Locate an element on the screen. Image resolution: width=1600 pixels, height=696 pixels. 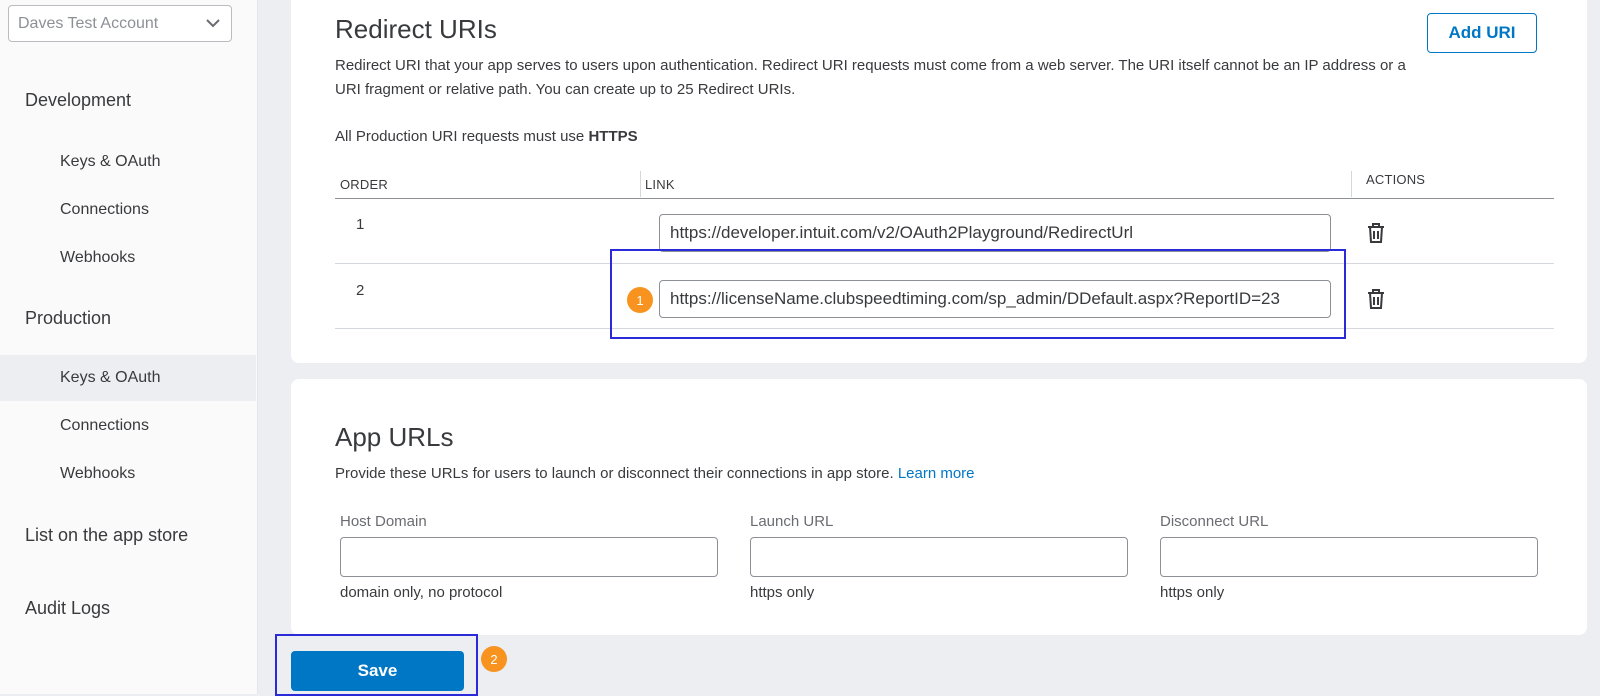
nav-heading-development: Development is located at coordinates (78, 100).